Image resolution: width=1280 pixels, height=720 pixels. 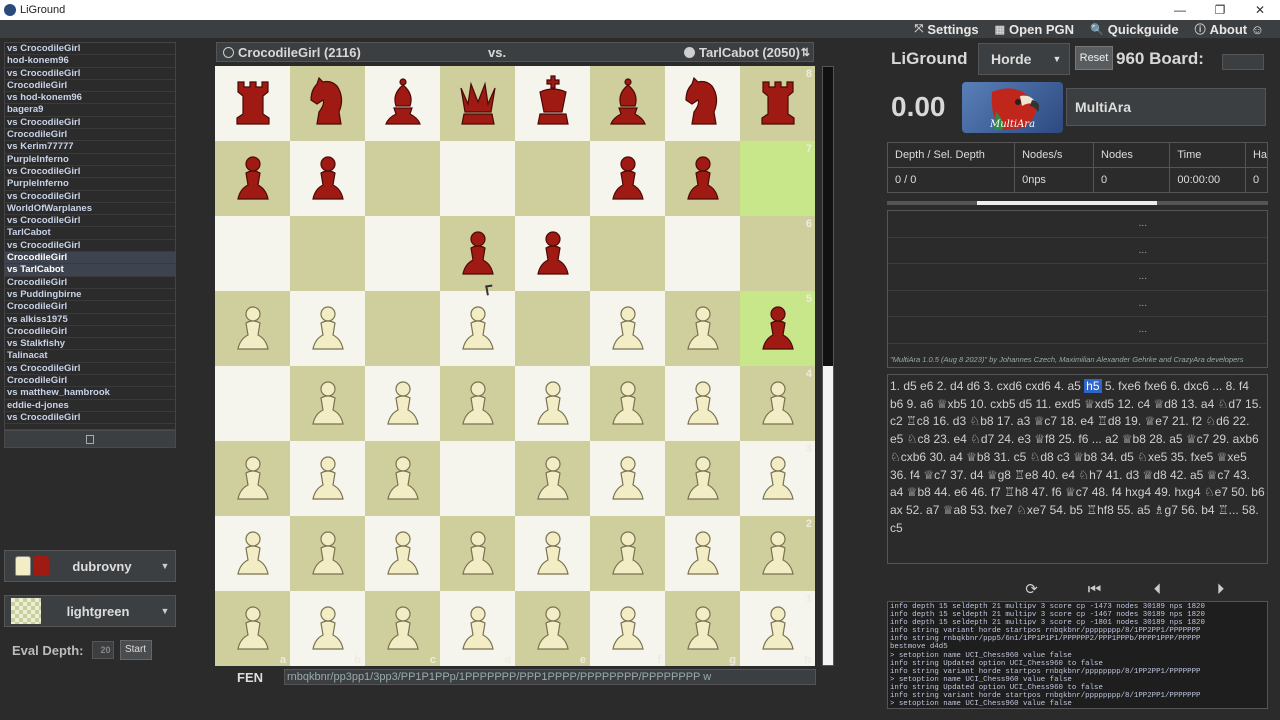 I want to click on board-960-input, so click(x=1243, y=62).